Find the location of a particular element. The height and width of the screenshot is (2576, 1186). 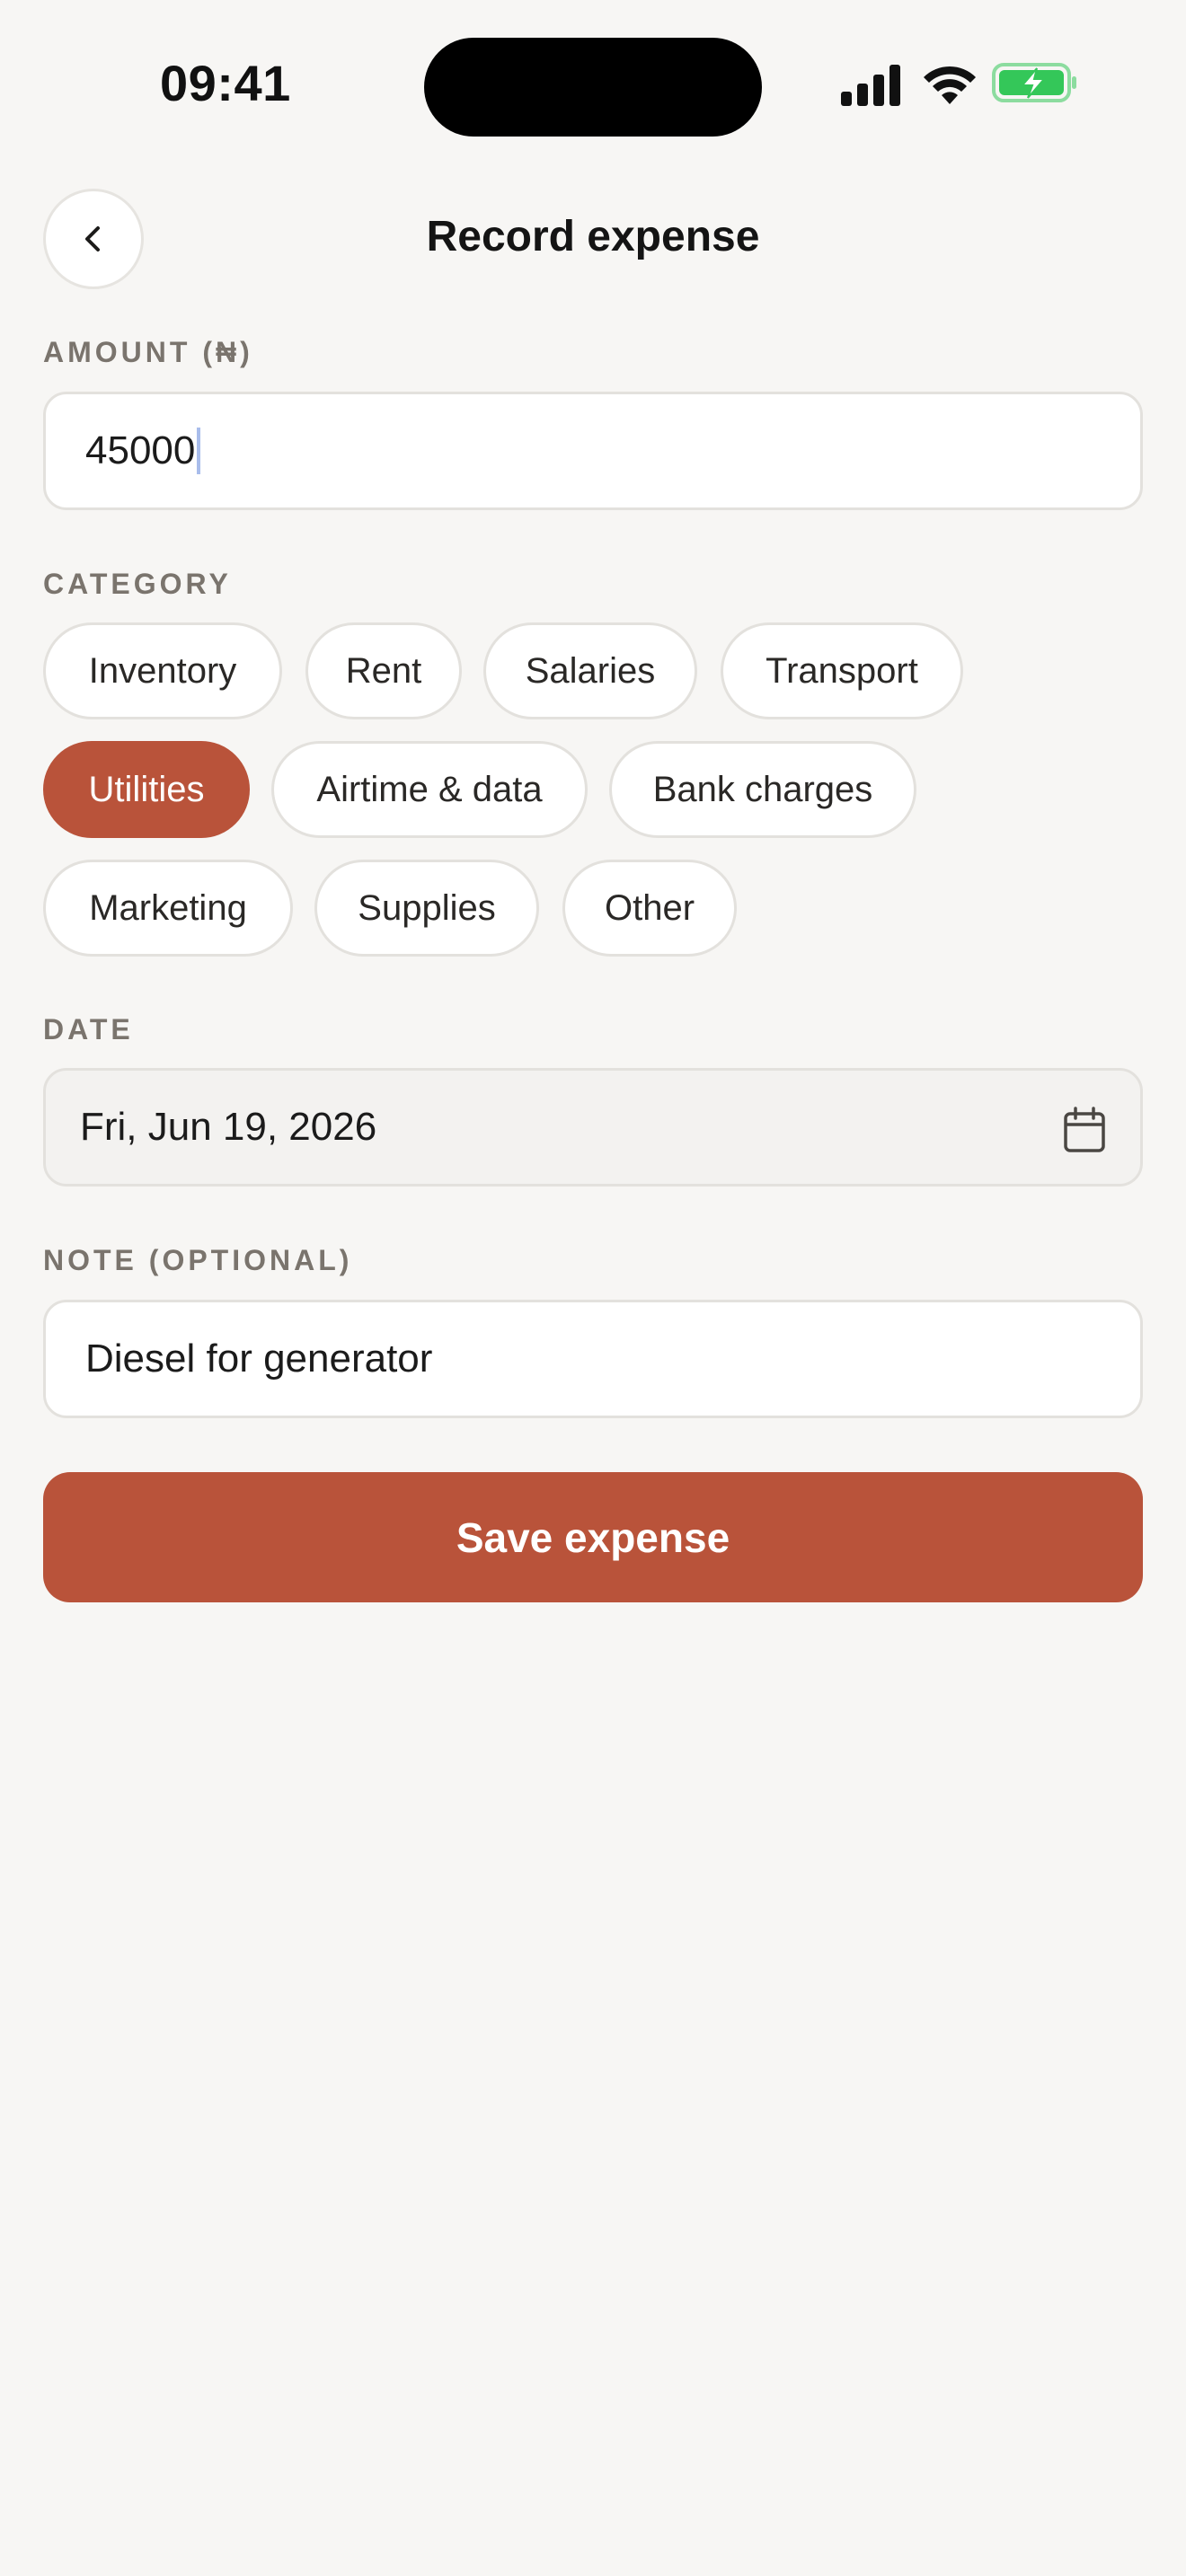

category-chip-airtime-data: Airtime & data is located at coordinates (429, 789).